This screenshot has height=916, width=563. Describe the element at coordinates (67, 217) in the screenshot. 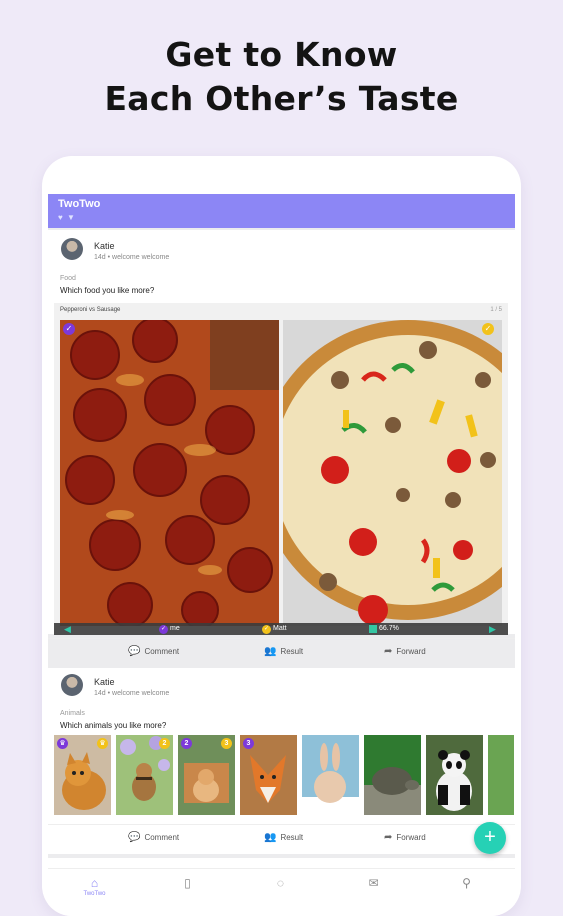

I see `app-subicons: ♥ ▼` at that location.